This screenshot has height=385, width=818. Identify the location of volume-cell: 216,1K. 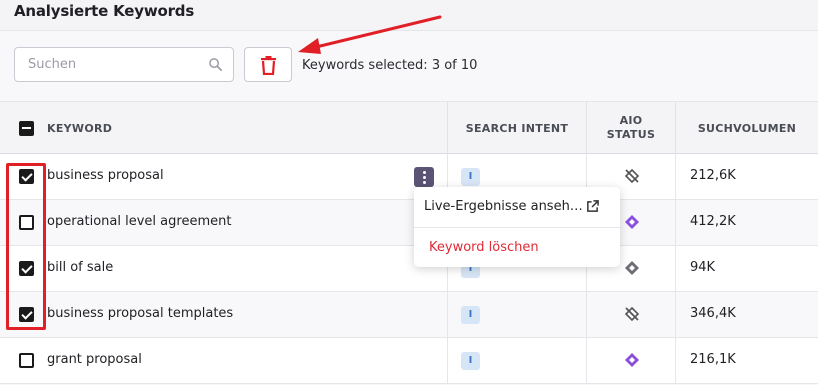
(713, 359).